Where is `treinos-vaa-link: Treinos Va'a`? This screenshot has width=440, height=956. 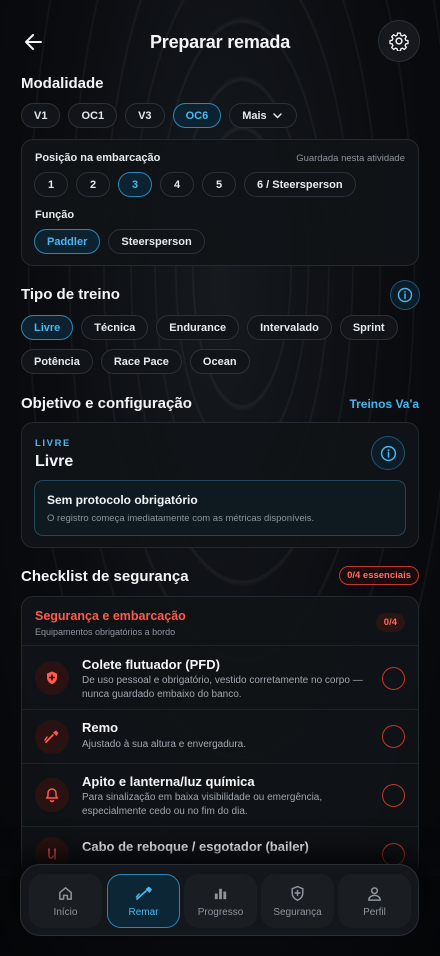
treinos-vaa-link: Treinos Va'a is located at coordinates (384, 404).